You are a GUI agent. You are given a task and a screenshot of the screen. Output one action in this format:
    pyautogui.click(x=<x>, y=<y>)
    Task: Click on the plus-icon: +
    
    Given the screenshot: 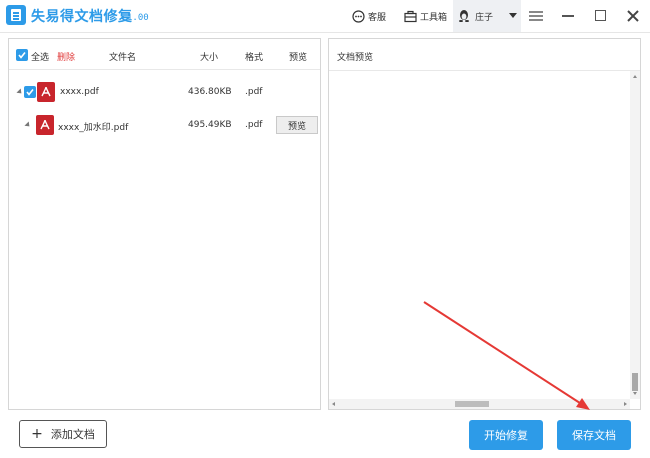 What is the action you would take?
    pyautogui.click(x=37, y=434)
    